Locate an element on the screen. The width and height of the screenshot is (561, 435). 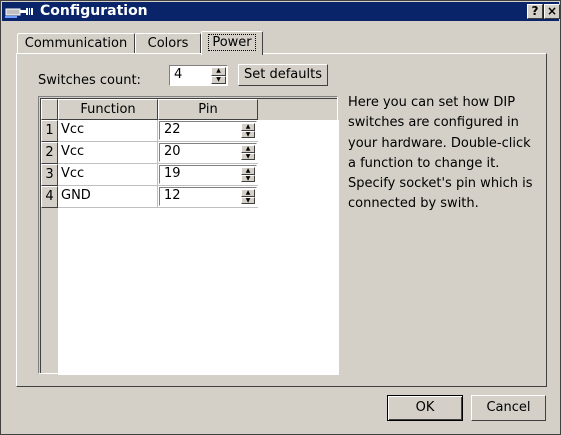
spin-up-icon: ▲ is located at coordinates (218, 71).